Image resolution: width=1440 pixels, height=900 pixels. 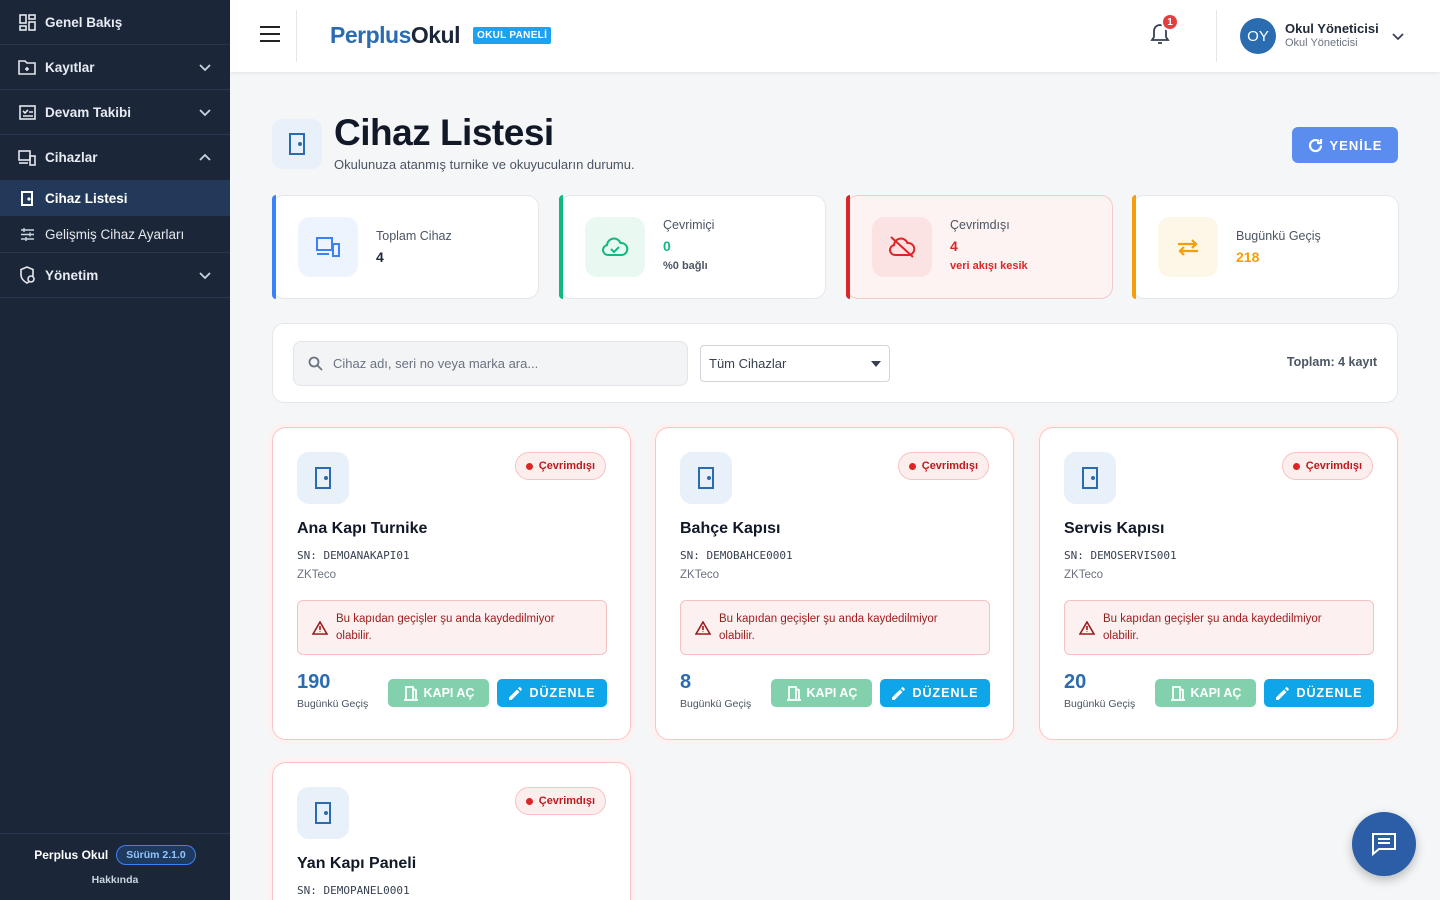 I want to click on stat-value: 0, so click(x=667, y=246).